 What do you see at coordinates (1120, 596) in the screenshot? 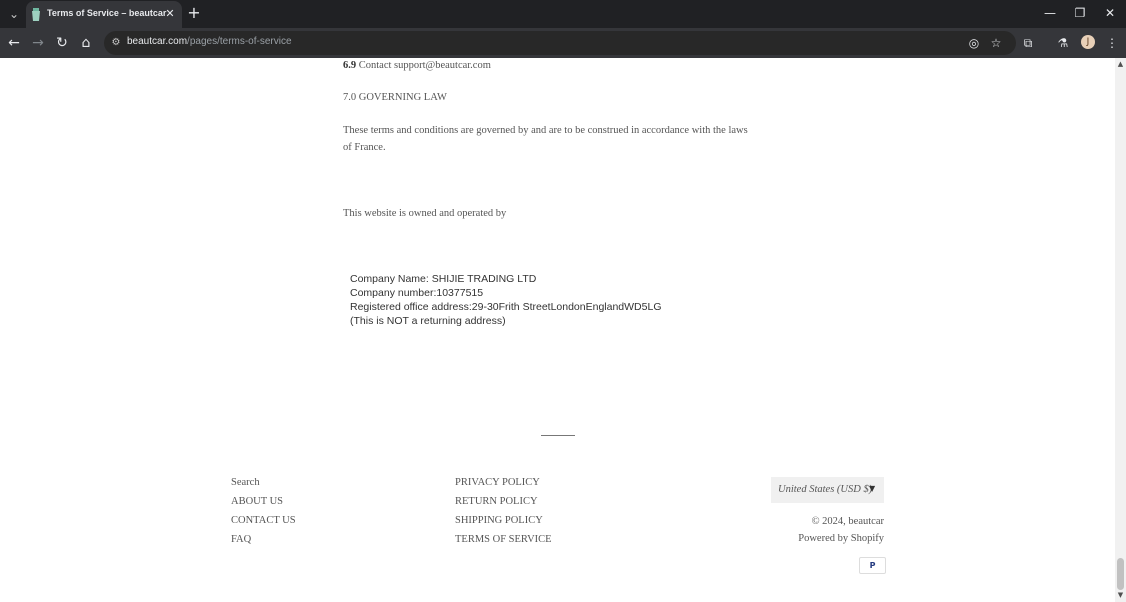
I see `scroll-down-arrow-icon: ▼` at bounding box center [1120, 596].